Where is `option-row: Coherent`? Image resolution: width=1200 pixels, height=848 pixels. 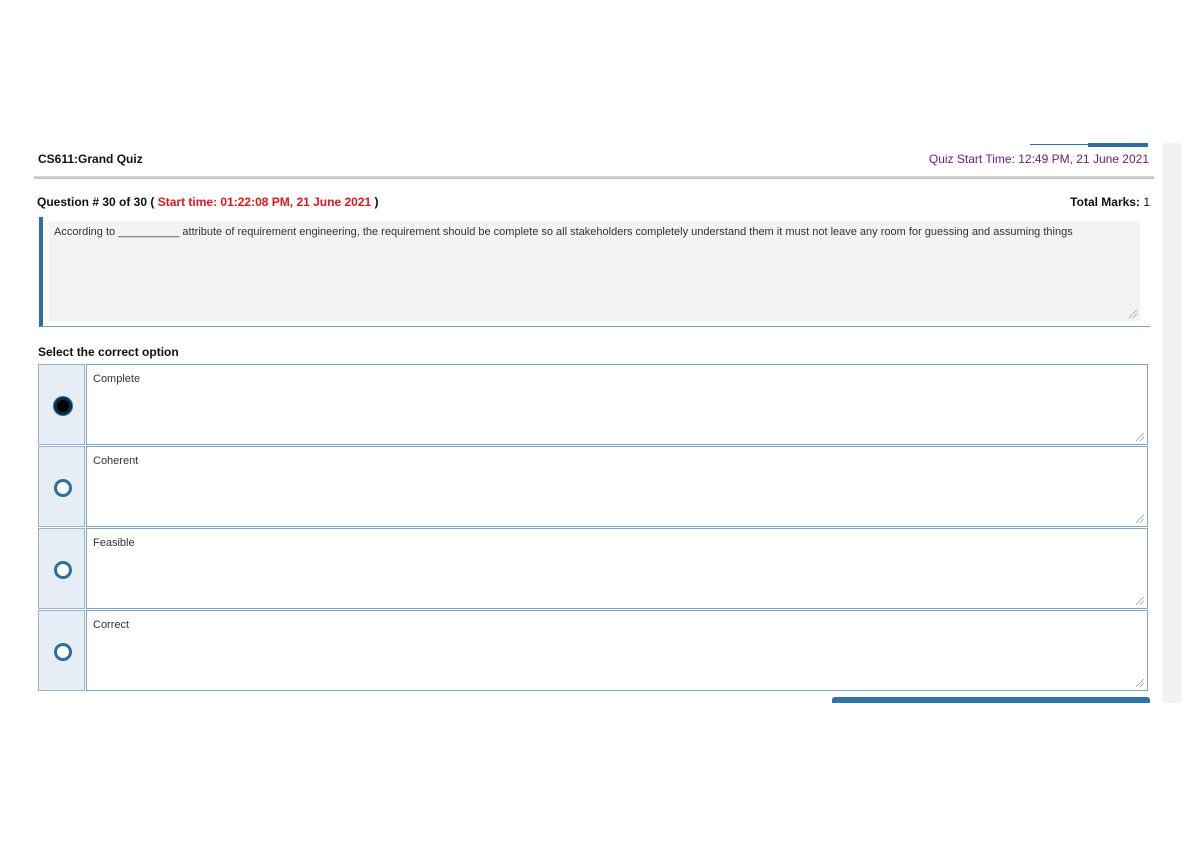 option-row: Coherent is located at coordinates (593, 486).